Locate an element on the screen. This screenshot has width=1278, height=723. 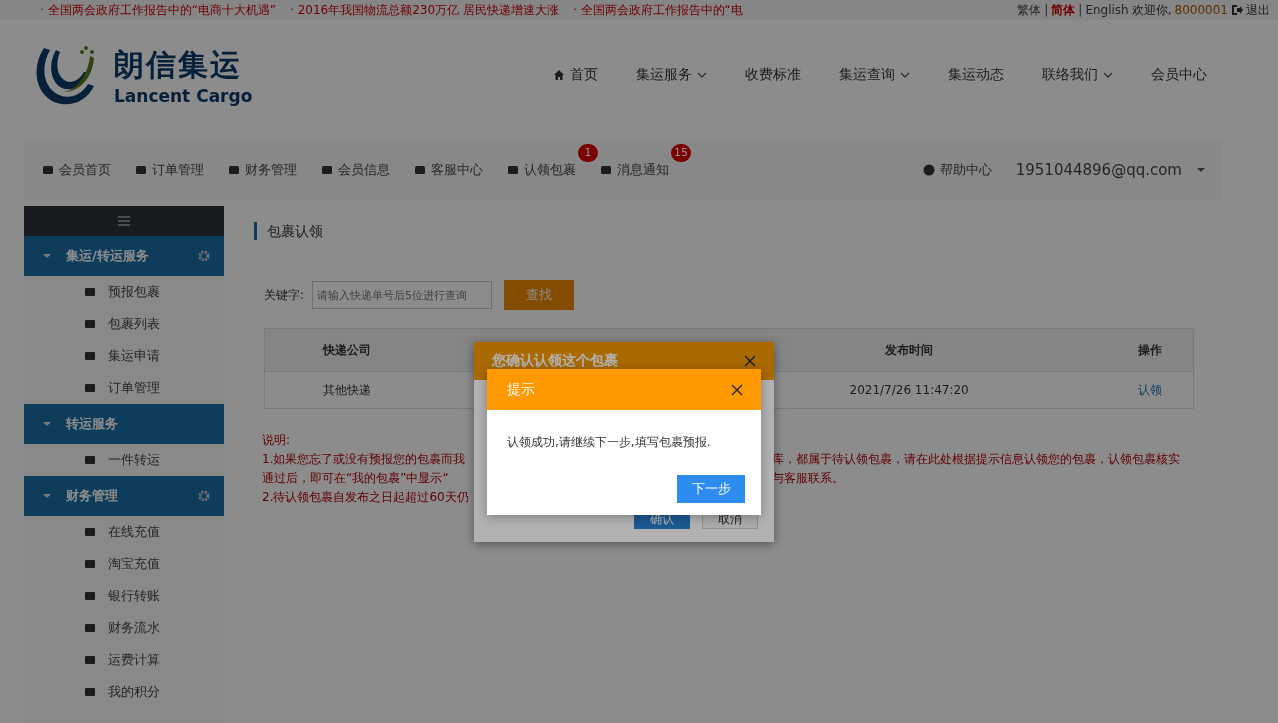
column-header: 操作 is located at coordinates (1150, 350).